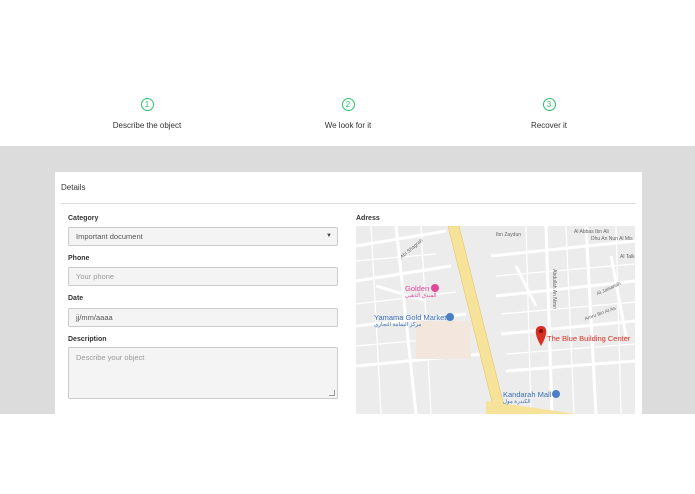 This screenshot has height=494, width=695. What do you see at coordinates (73, 187) in the screenshot?
I see `card-title: Details` at bounding box center [73, 187].